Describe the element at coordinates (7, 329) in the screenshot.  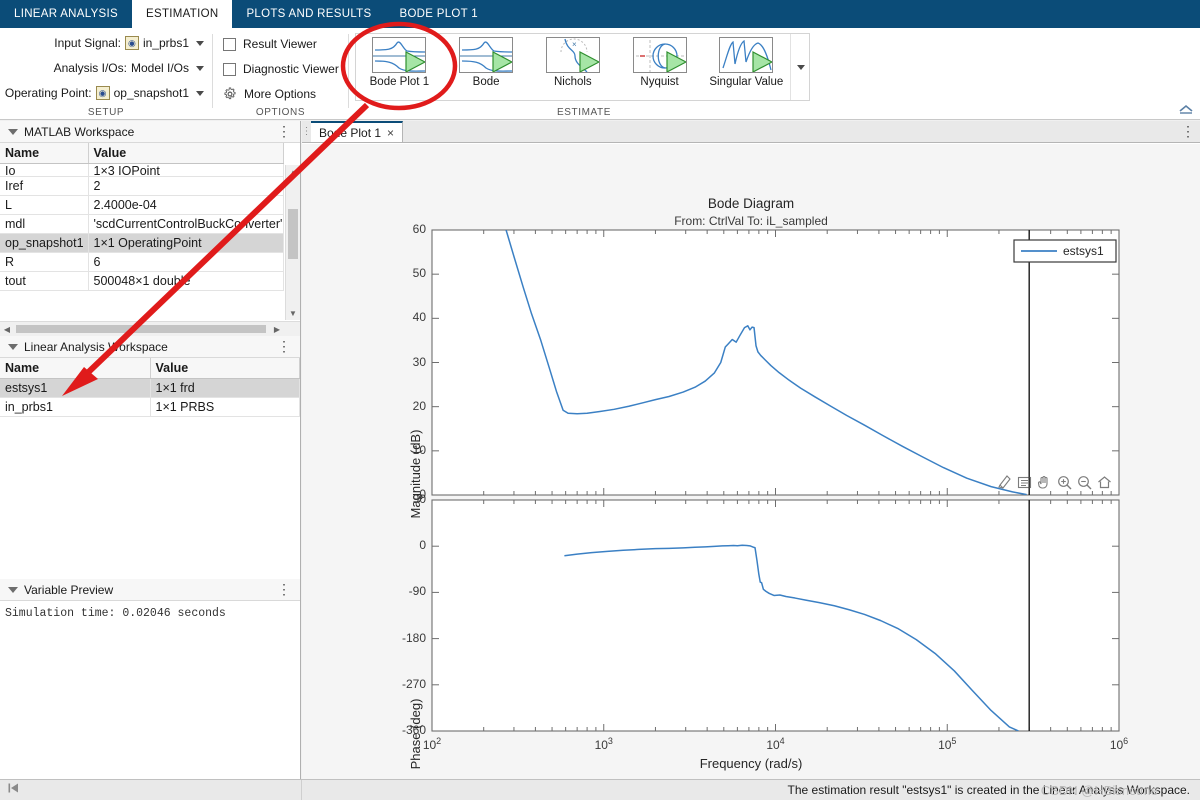
I see `scroll-left-icon: ◀` at that location.